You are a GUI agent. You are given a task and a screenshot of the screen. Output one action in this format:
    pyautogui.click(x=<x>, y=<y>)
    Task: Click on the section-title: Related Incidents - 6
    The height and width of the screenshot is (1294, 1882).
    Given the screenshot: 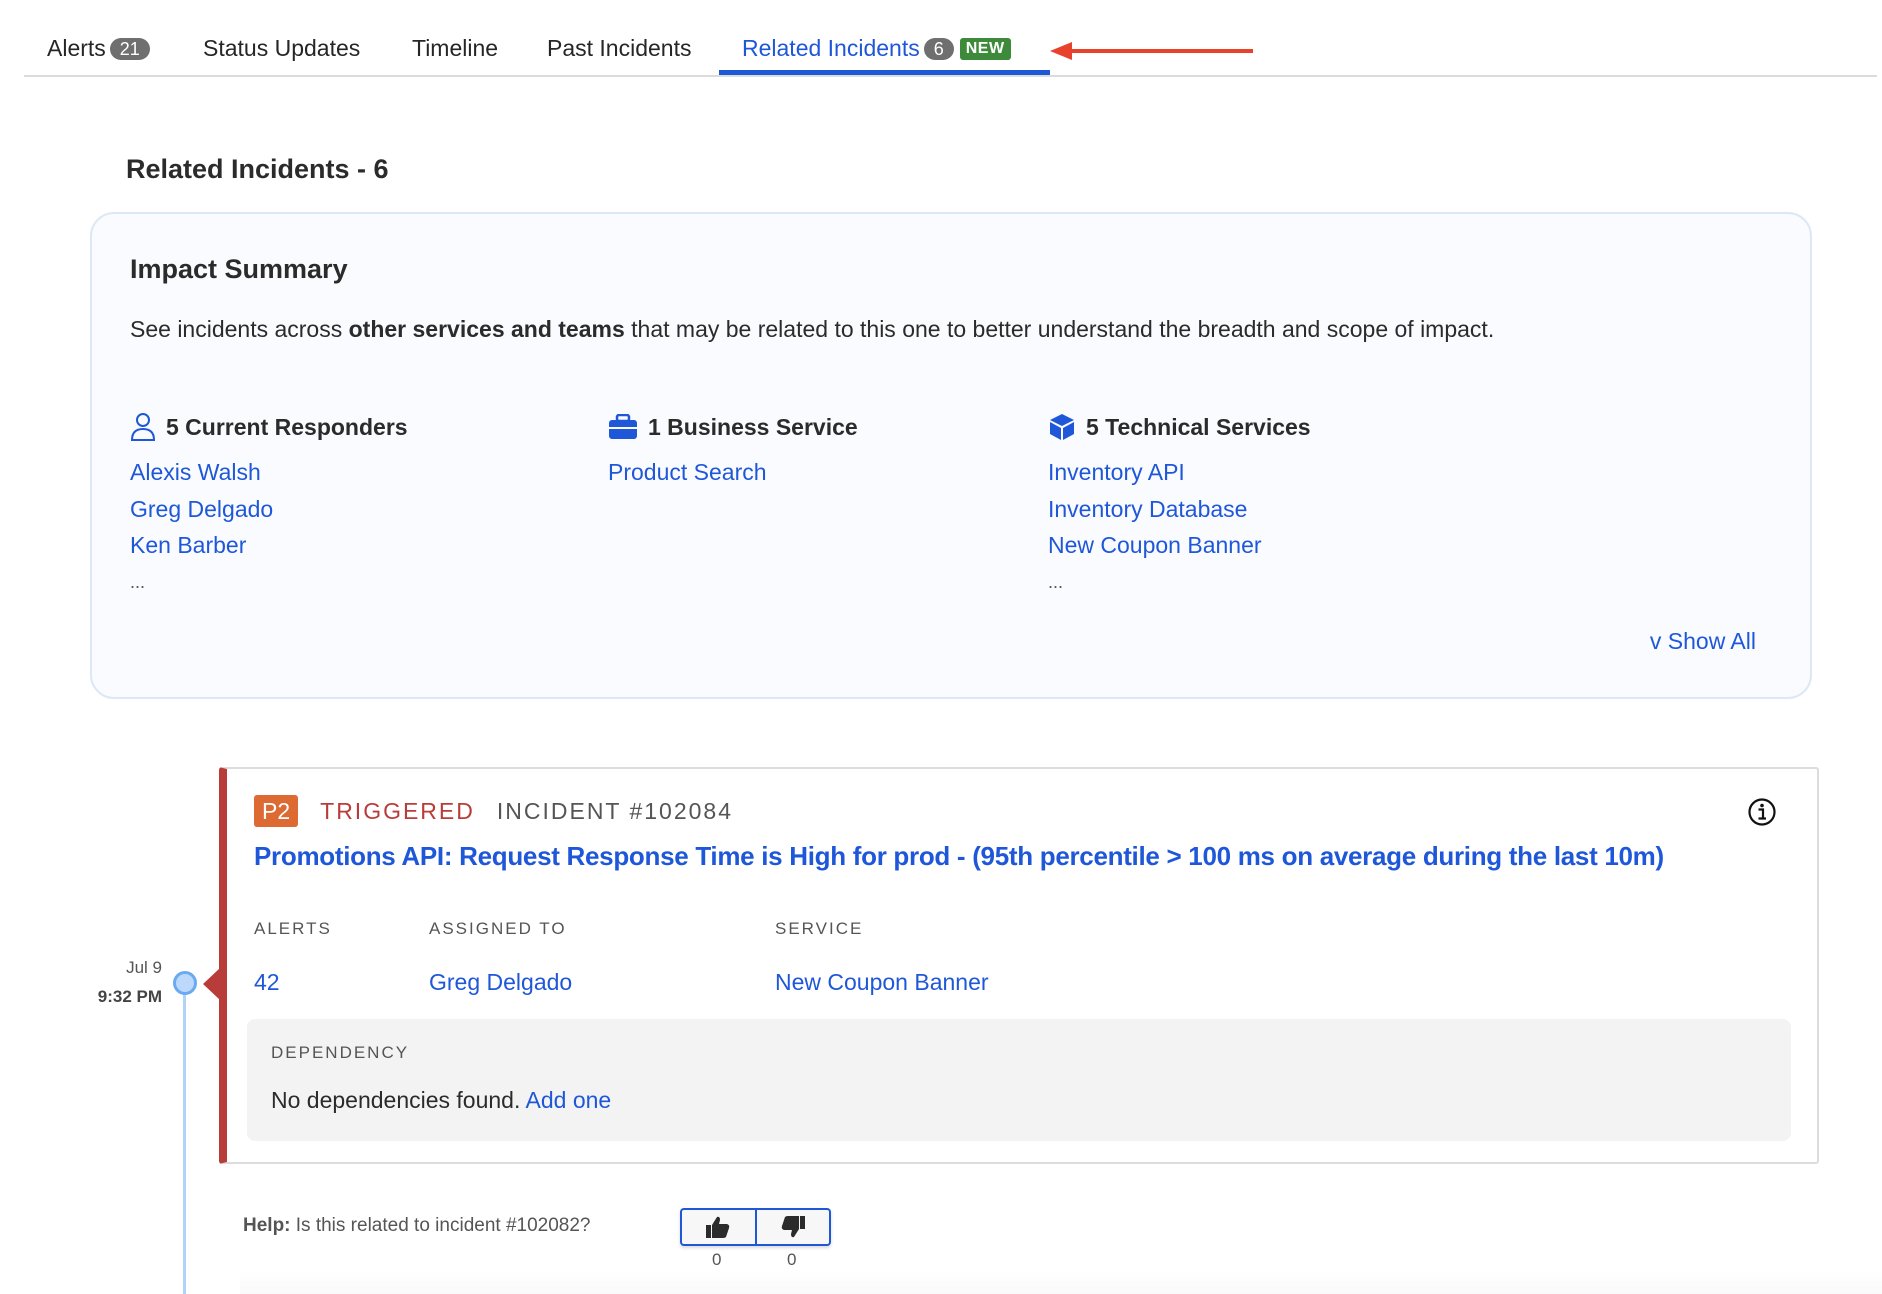 What is the action you would take?
    pyautogui.click(x=257, y=169)
    